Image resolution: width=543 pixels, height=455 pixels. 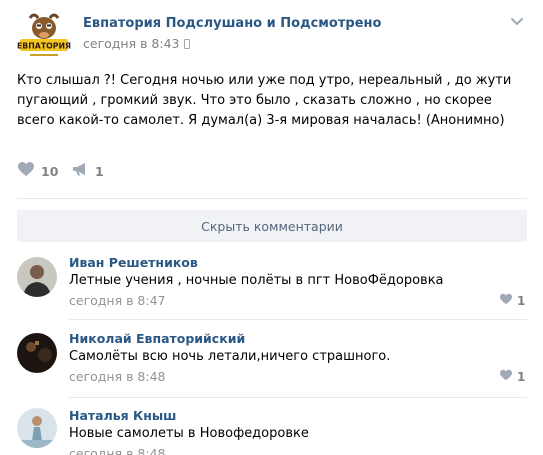 What do you see at coordinates (186, 44) in the screenshot?
I see `mobile-icon` at bounding box center [186, 44].